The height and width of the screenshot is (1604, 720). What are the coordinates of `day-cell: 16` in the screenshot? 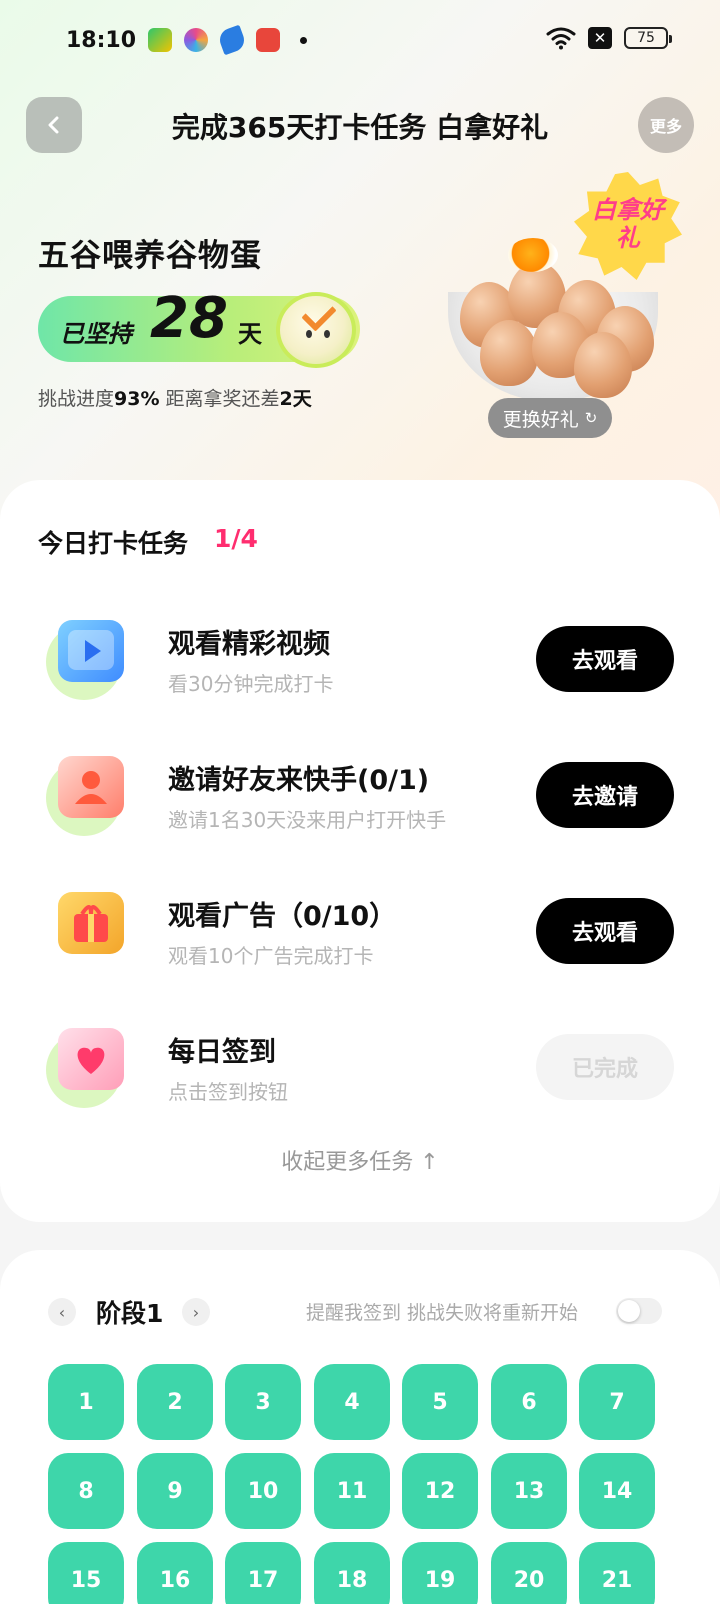 It's located at (175, 1573).